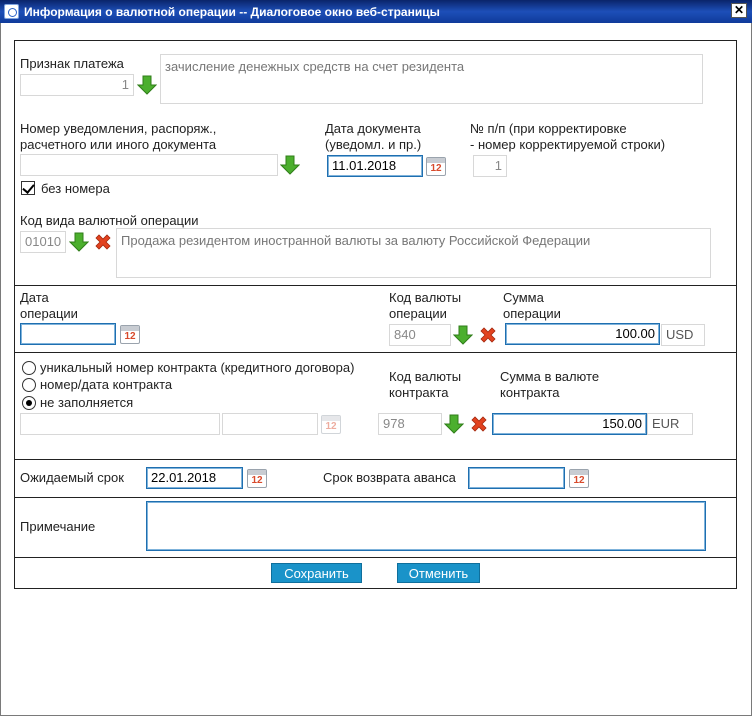 Image resolution: width=752 pixels, height=716 pixels. Describe the element at coordinates (316, 573) in the screenshot. I see `save-button: Сохранить` at that location.